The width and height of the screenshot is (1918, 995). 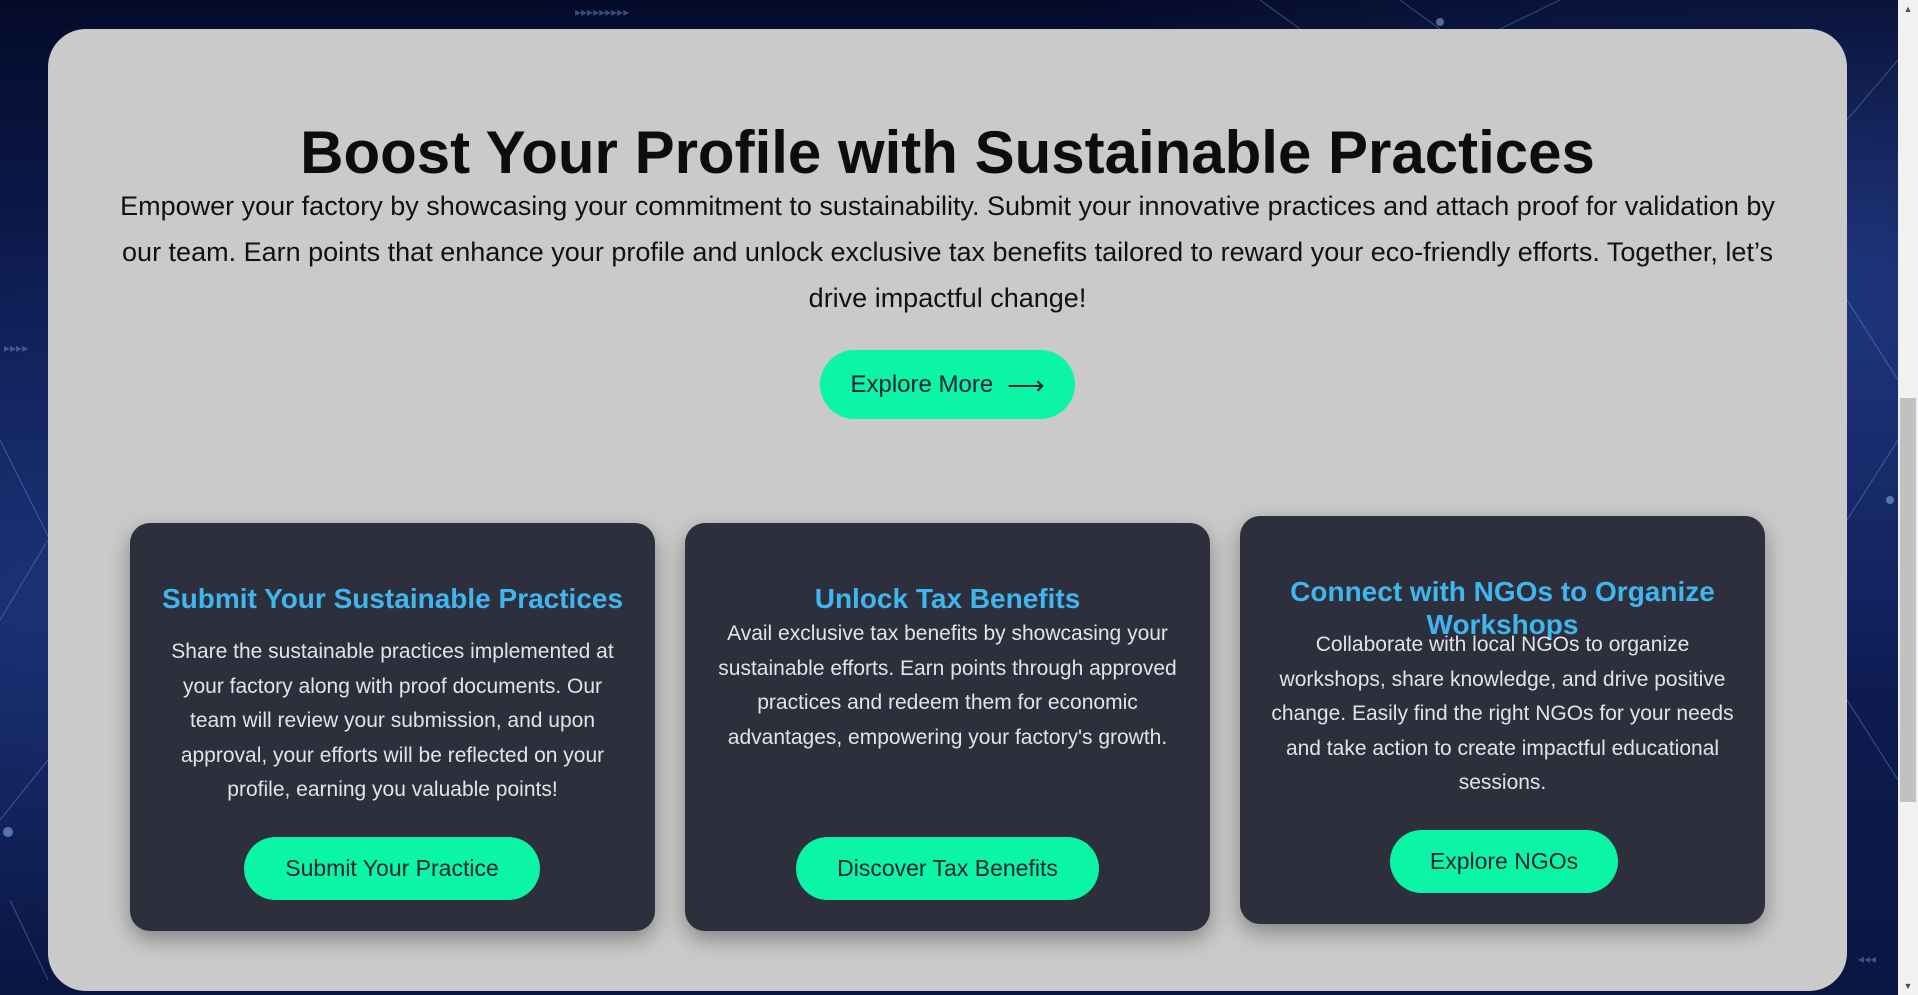 What do you see at coordinates (1908, 986) in the screenshot?
I see `scroll-down-arrow-icon: ▼` at bounding box center [1908, 986].